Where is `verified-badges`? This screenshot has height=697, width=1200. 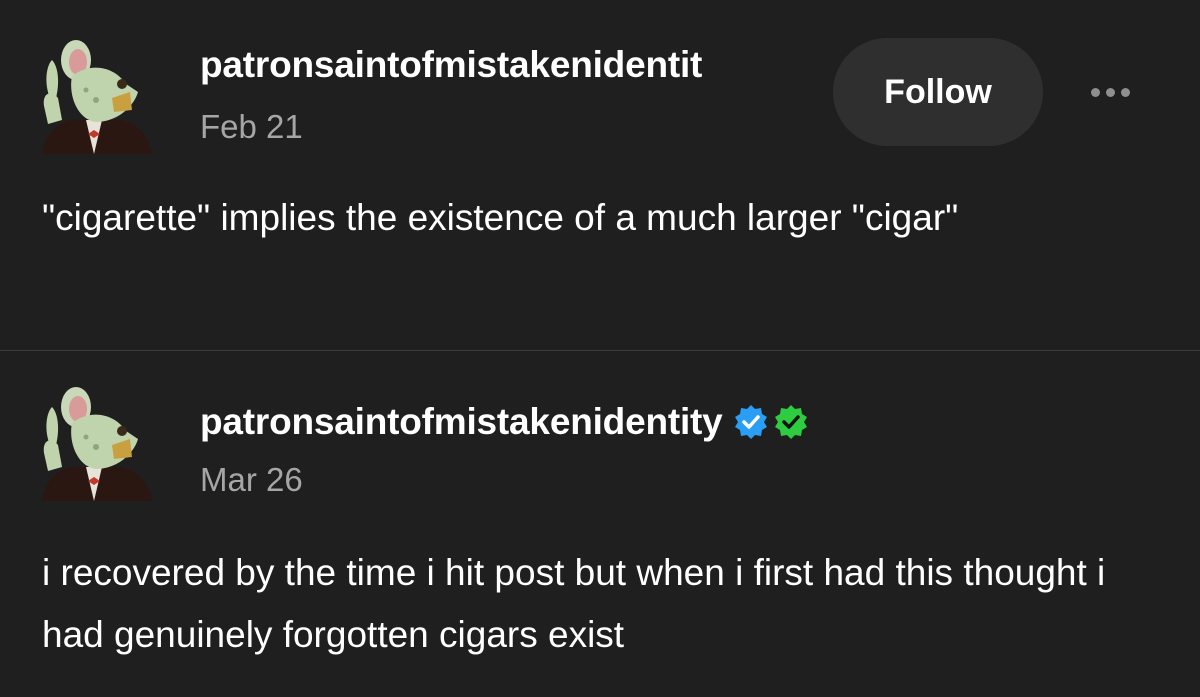
verified-badges is located at coordinates (771, 422).